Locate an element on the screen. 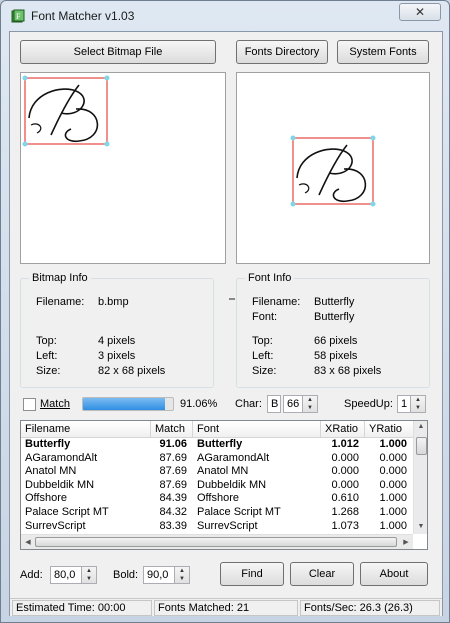  cell-xratio: 0.610 is located at coordinates (345, 498).